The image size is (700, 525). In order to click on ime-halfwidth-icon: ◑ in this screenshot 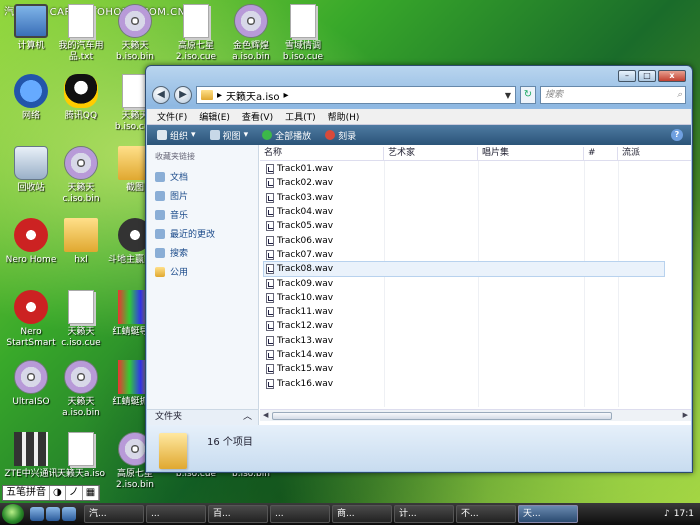, I will do `click(58, 493)`.